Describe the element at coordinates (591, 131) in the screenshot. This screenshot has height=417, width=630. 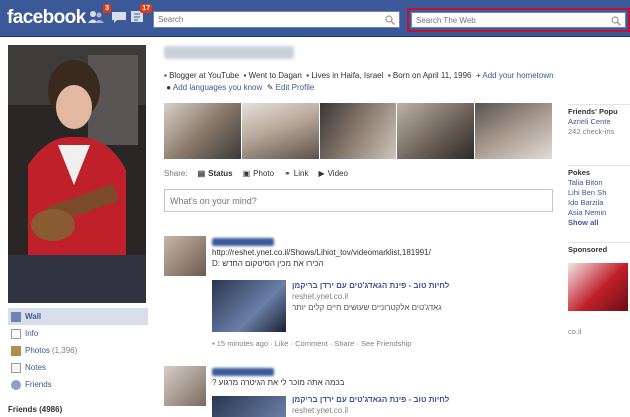
I see `place-checkins: 242 check-ins` at that location.